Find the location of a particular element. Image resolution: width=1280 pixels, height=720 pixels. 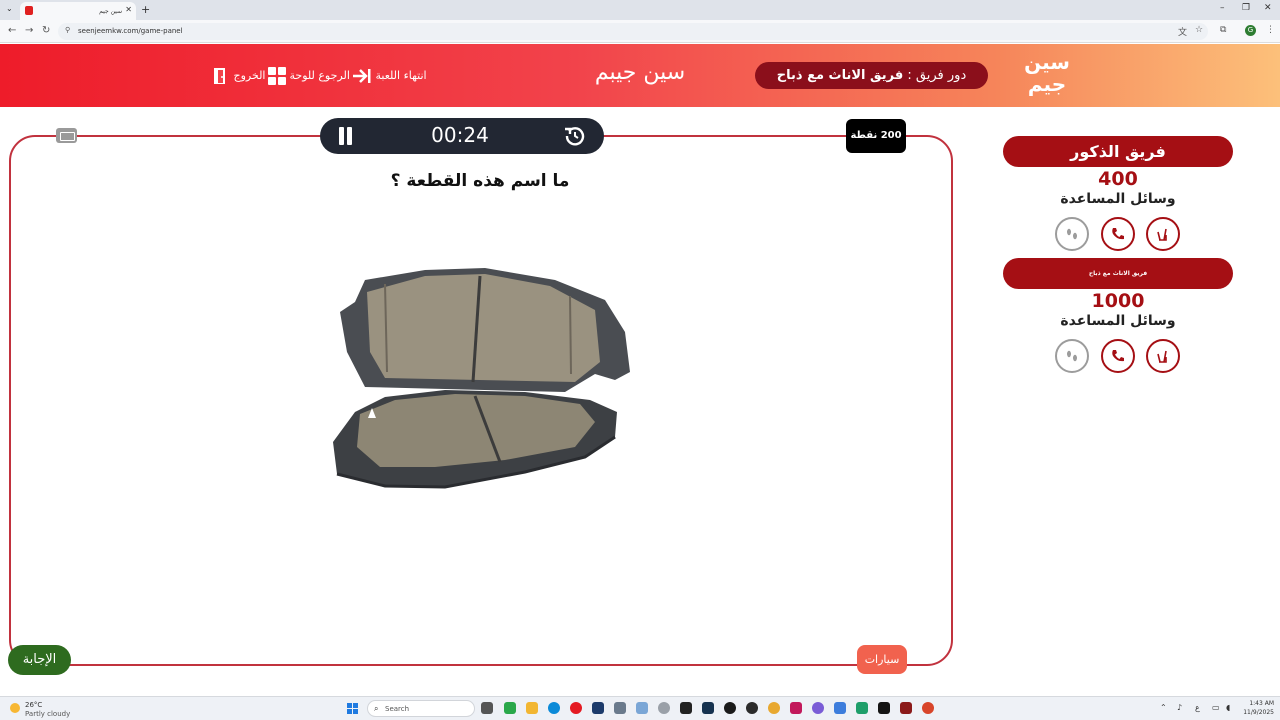

language-icon: ع is located at coordinates (1197, 707).